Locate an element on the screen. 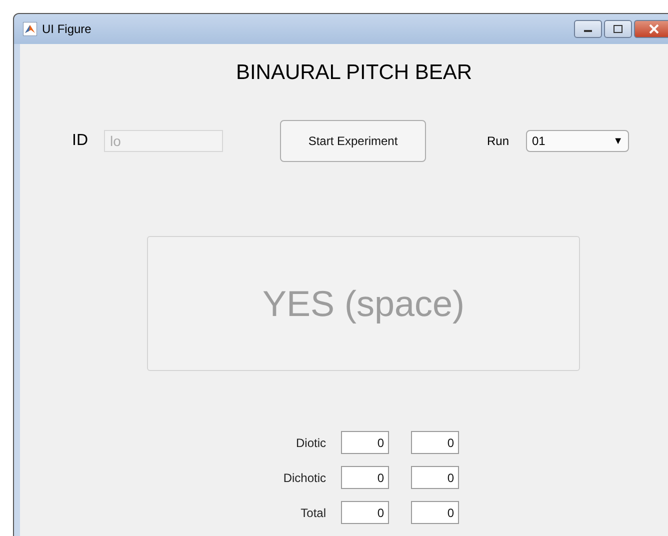 The image size is (668, 536). maximize-icon is located at coordinates (618, 29).